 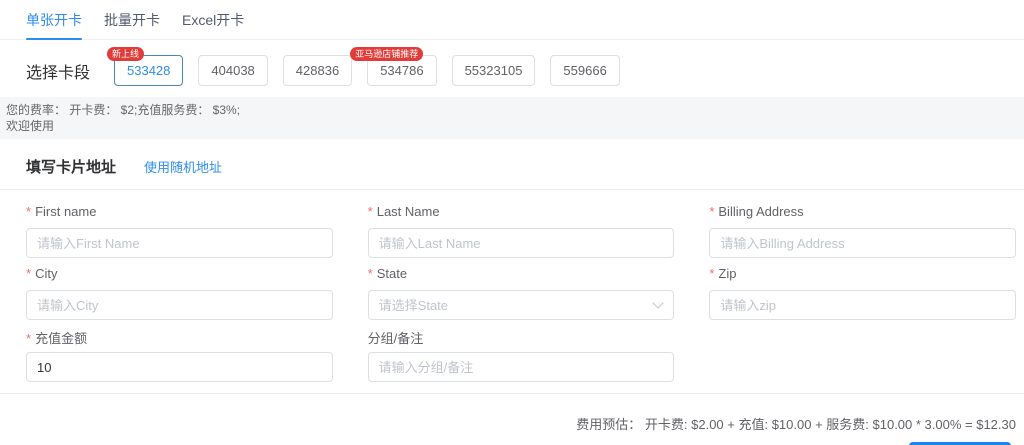 I want to click on card-segment-option-534786: 亚马逊店铺推荐 534786, so click(x=393, y=66).